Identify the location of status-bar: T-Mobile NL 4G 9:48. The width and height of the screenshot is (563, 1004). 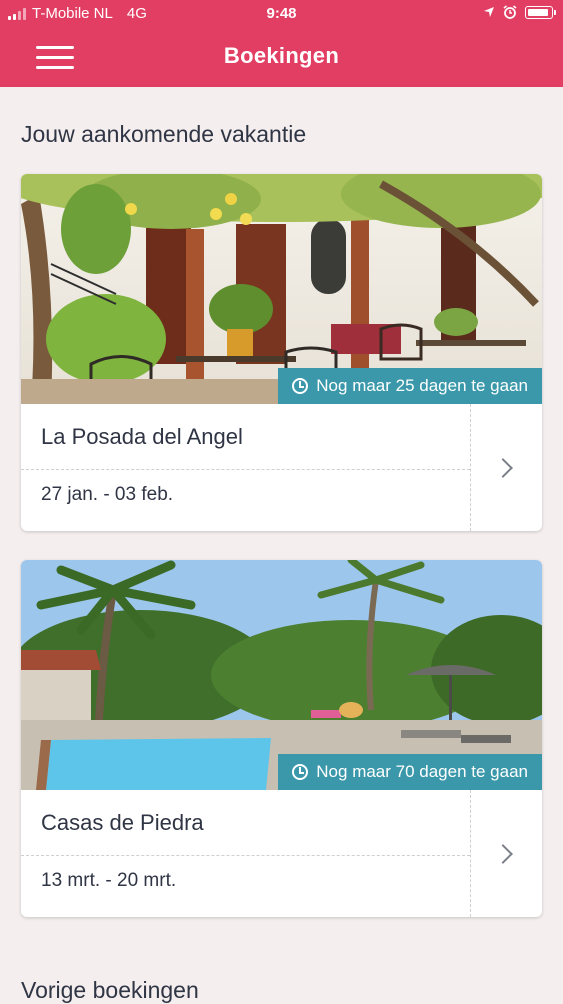
(281, 14).